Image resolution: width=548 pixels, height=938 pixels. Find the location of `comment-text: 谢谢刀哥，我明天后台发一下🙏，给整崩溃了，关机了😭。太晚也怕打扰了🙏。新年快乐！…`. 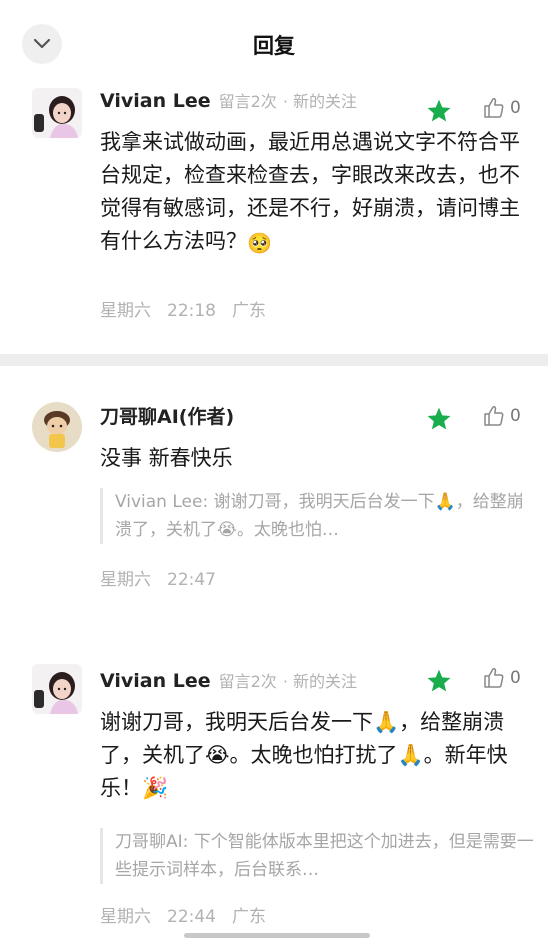

comment-text: 谢谢刀哥，我明天后台发一下🙏，给整崩溃了，关机了😭。太晚也怕打扰了🙏。新年快乐！… is located at coordinates (304, 755).